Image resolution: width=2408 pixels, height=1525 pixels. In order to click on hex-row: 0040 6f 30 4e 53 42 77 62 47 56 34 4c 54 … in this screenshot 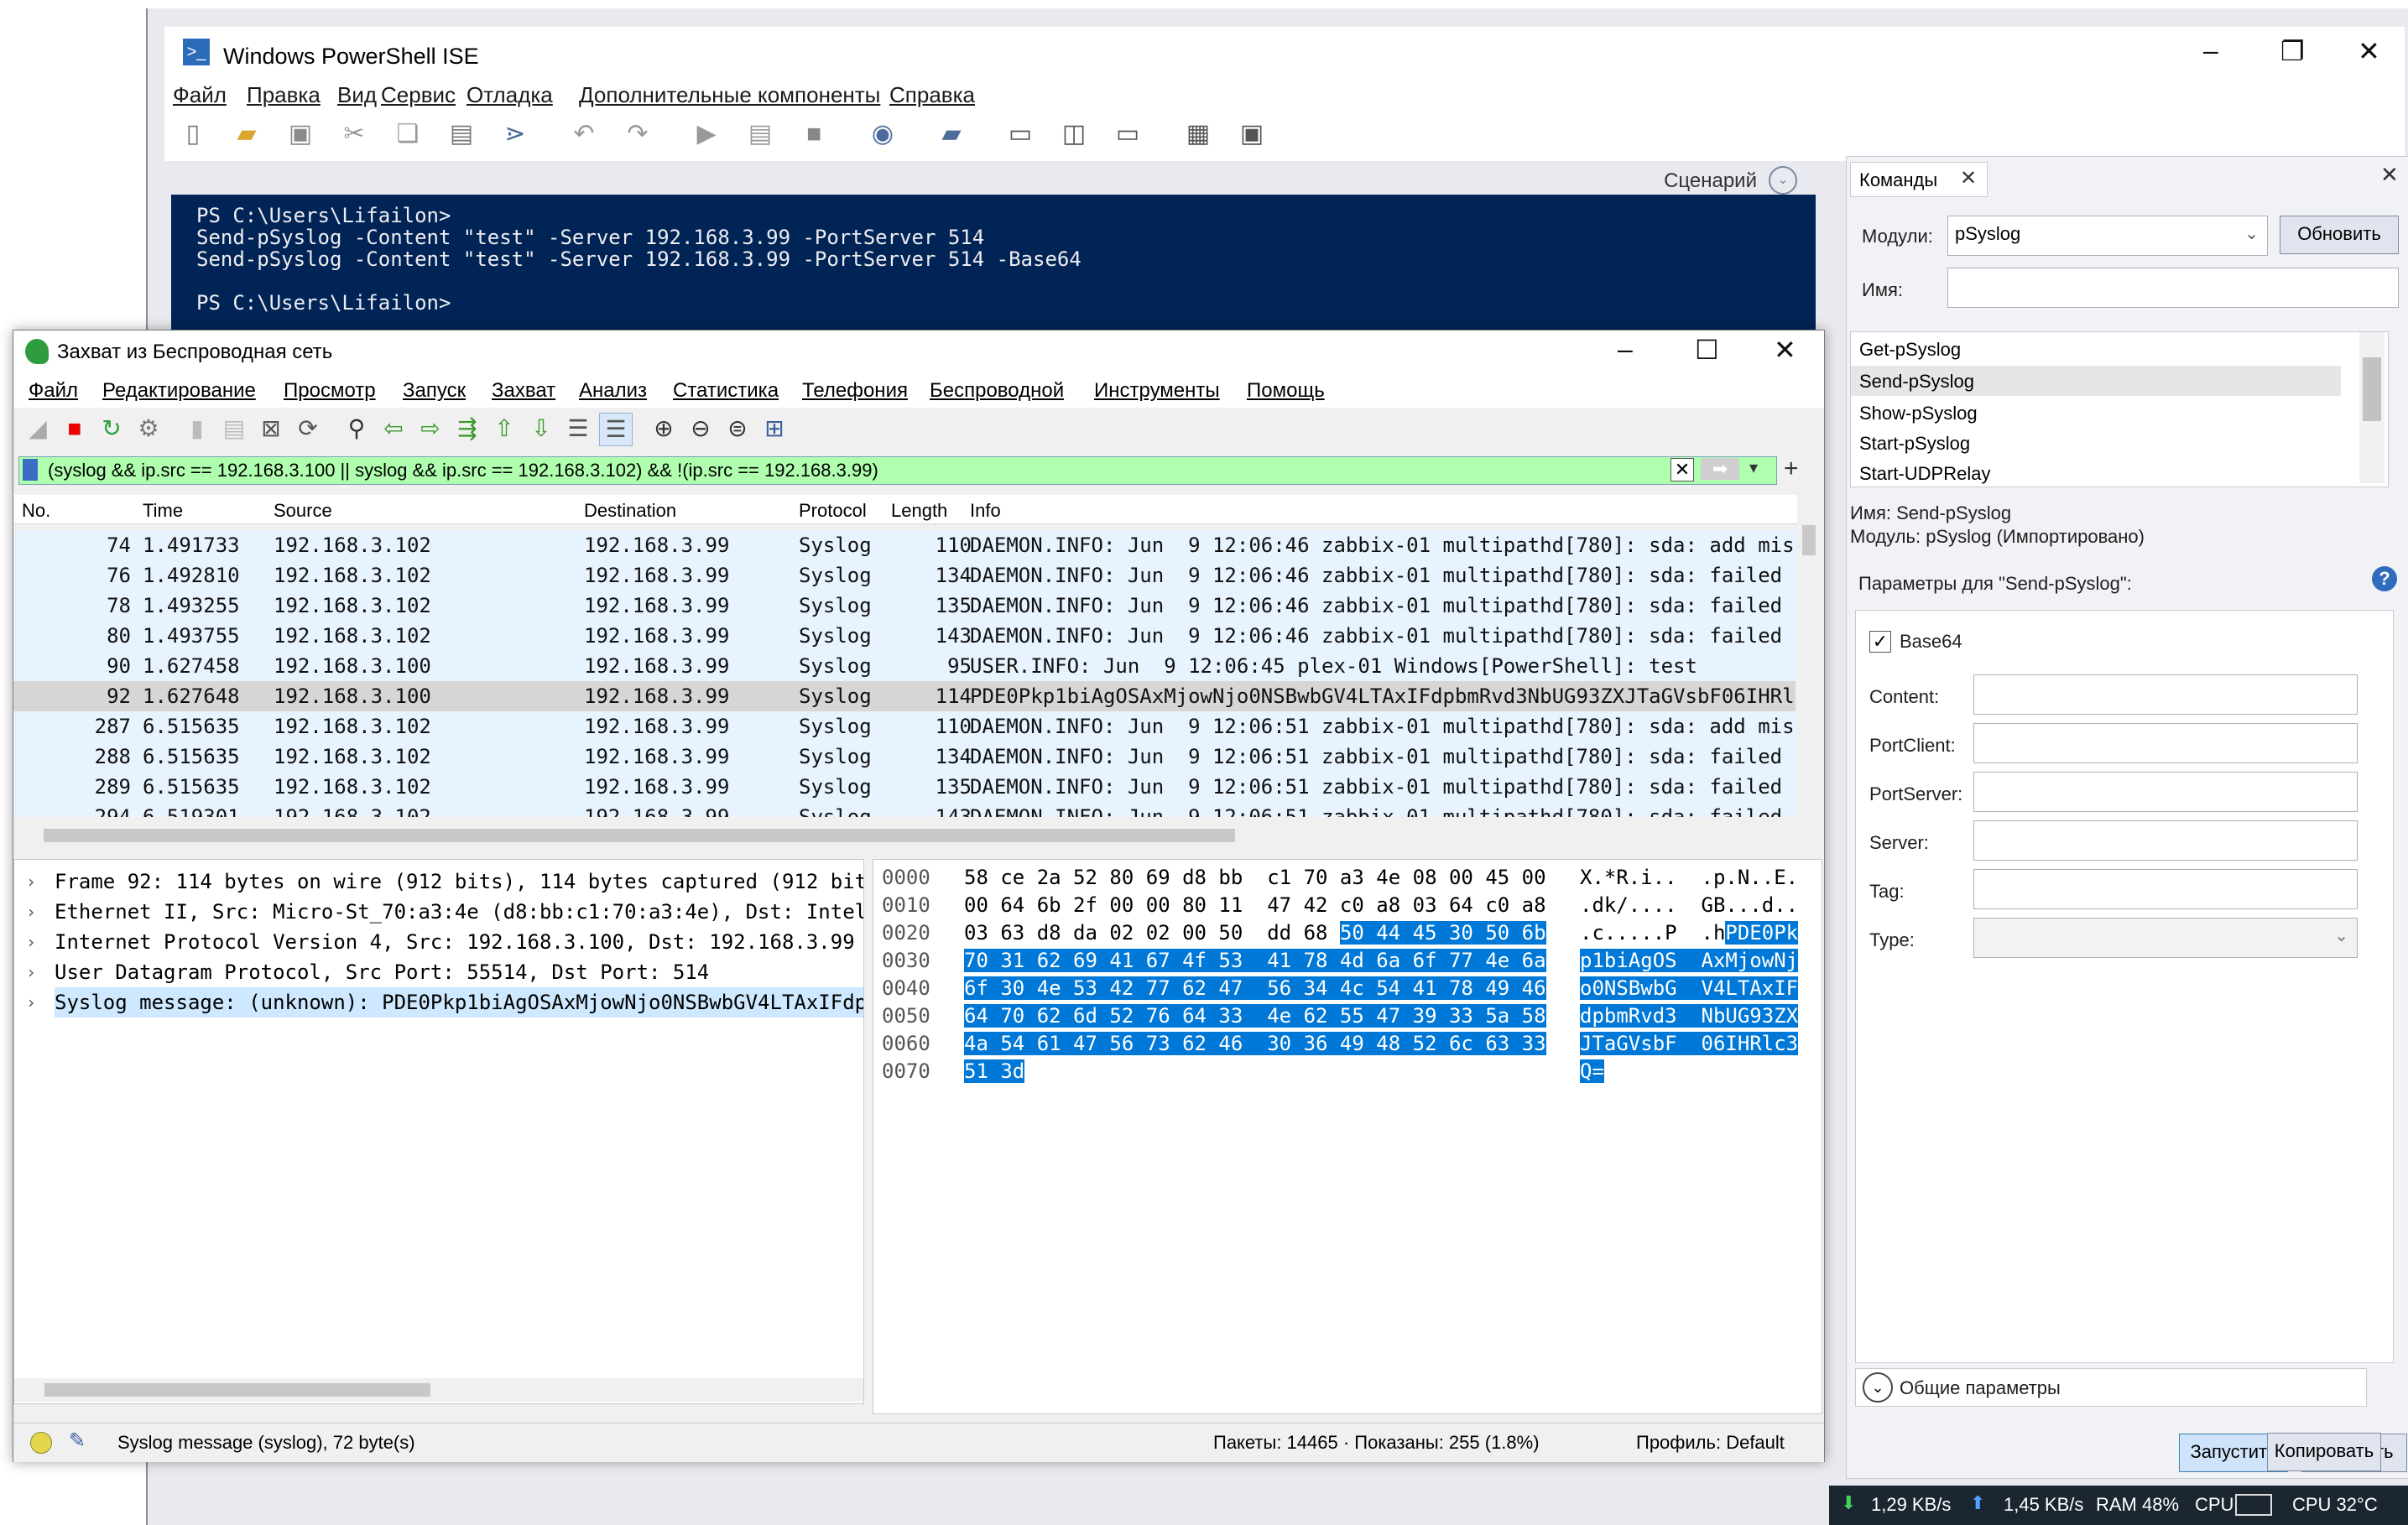, I will do `click(1347, 988)`.